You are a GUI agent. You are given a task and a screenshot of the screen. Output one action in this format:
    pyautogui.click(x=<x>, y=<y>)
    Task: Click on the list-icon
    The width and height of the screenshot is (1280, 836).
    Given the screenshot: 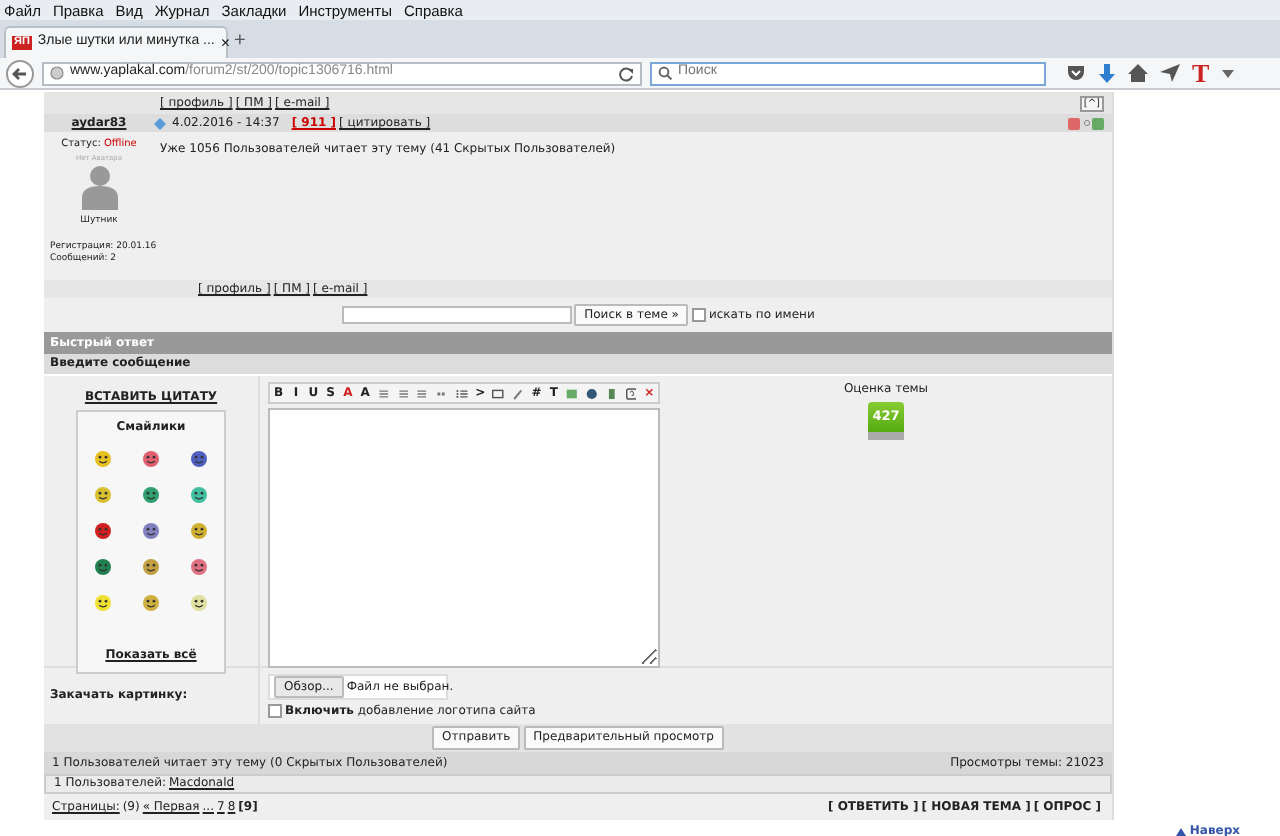 What is the action you would take?
    pyautogui.click(x=462, y=393)
    